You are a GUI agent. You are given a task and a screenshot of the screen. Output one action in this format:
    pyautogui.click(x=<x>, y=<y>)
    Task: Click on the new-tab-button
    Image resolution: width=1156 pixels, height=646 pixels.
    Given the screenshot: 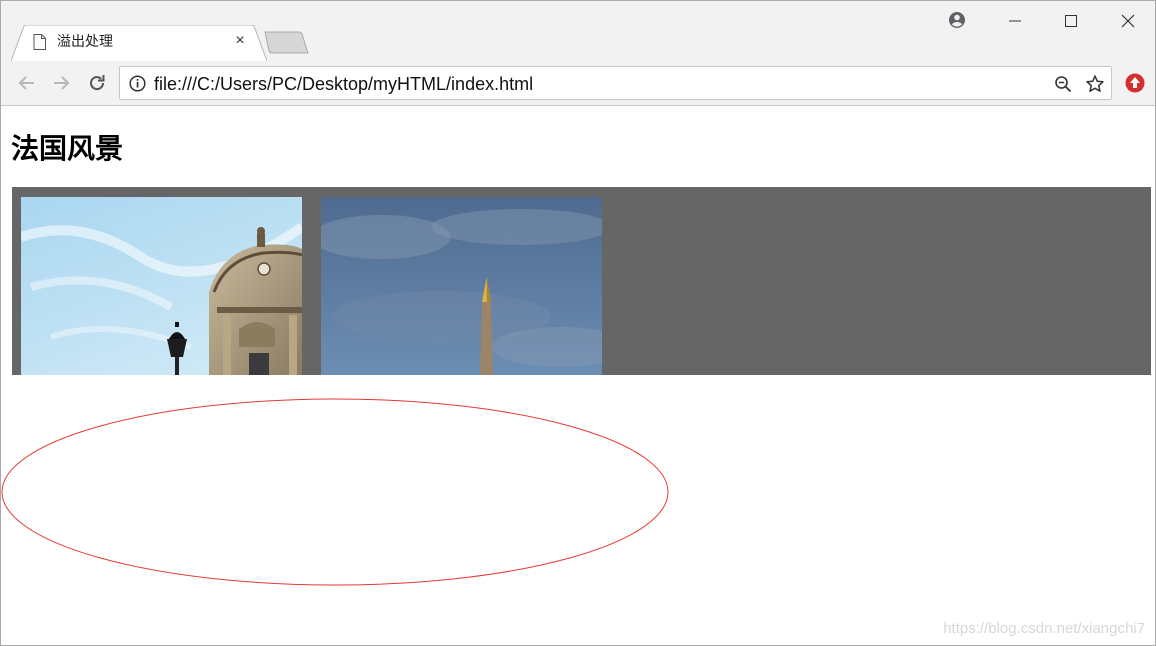 What is the action you would take?
    pyautogui.click(x=286, y=43)
    